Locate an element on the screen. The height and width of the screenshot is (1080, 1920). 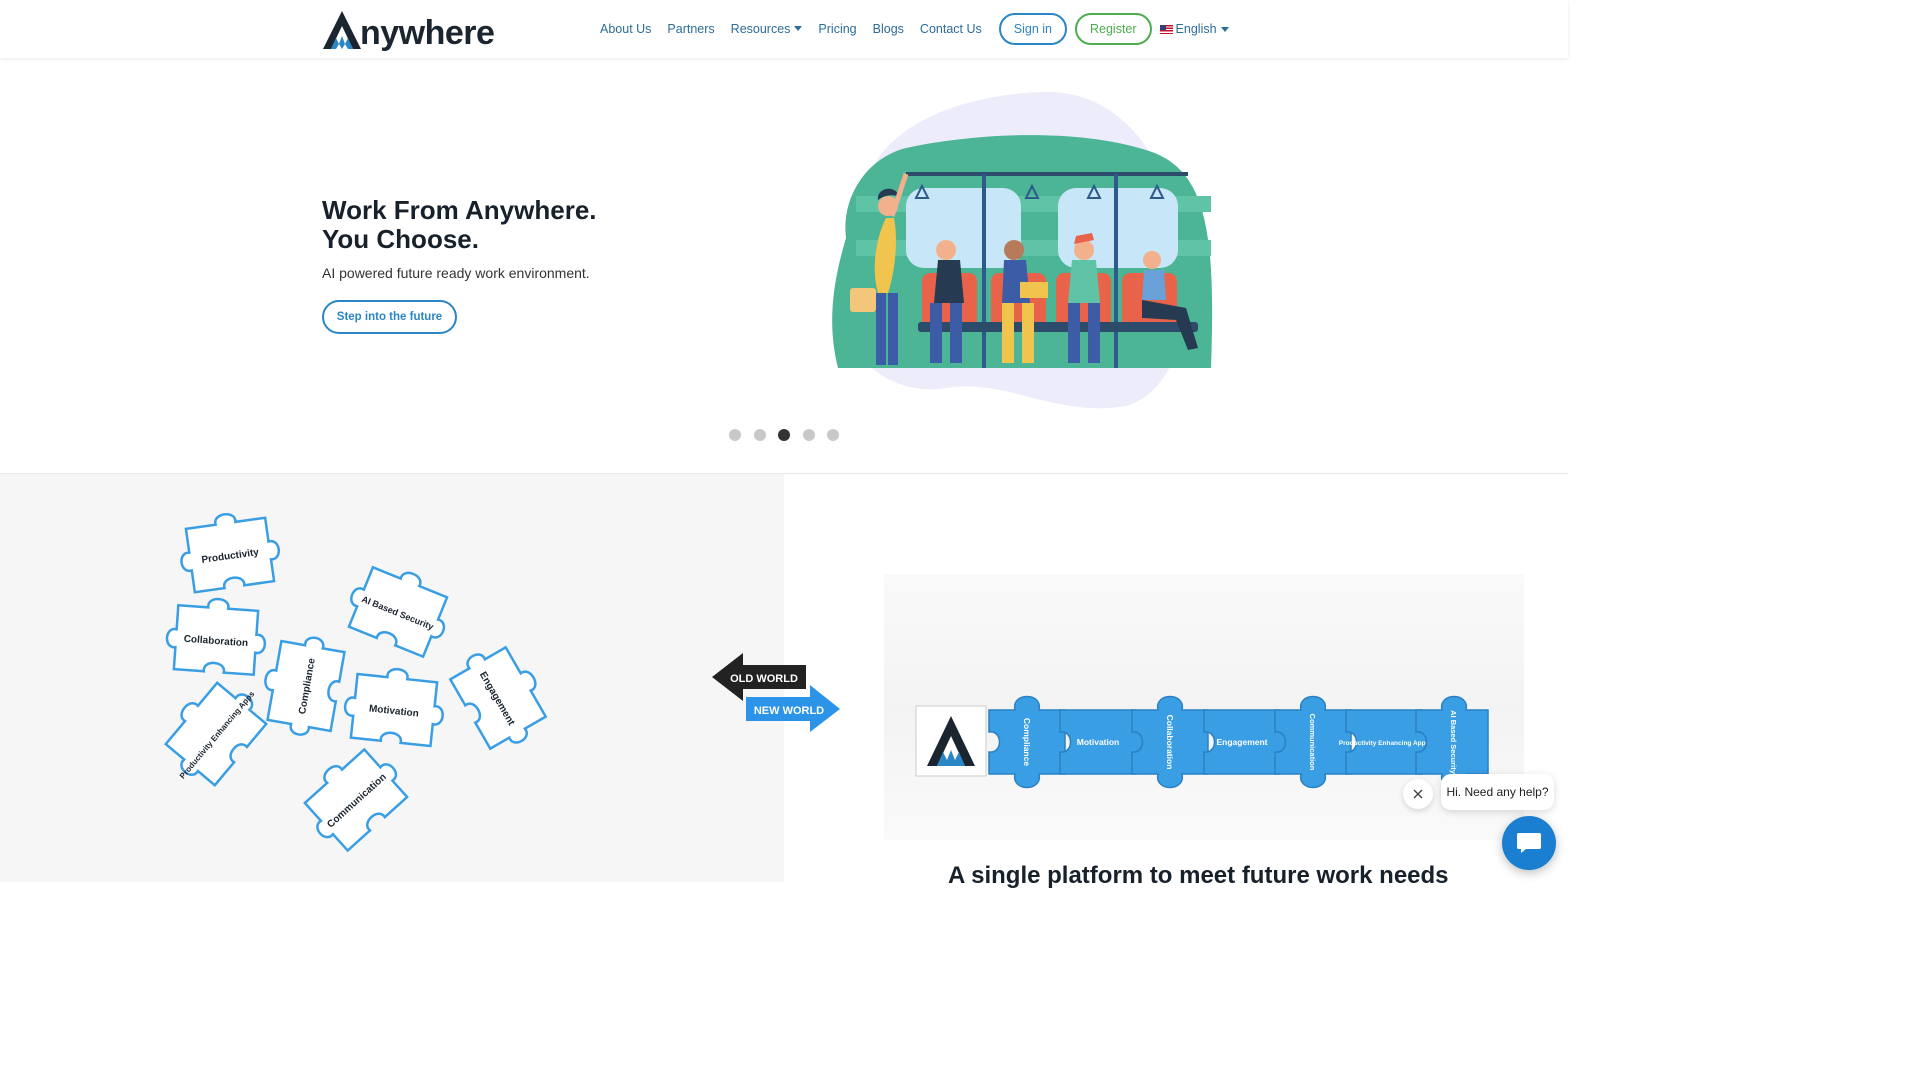
nav-about-us: About Us is located at coordinates (625, 29).